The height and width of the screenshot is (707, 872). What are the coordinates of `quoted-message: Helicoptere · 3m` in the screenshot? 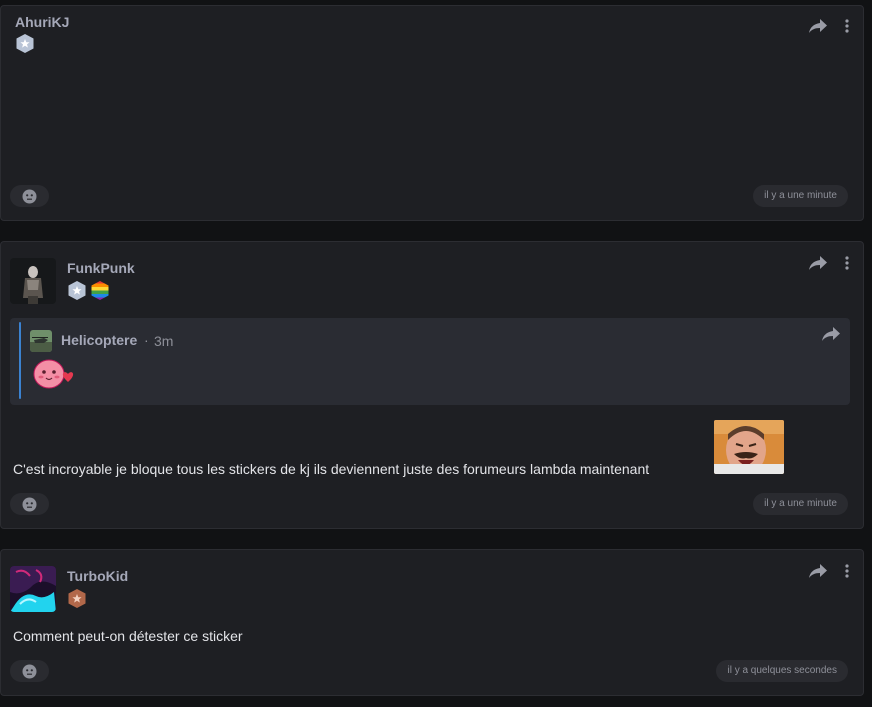 It's located at (430, 361).